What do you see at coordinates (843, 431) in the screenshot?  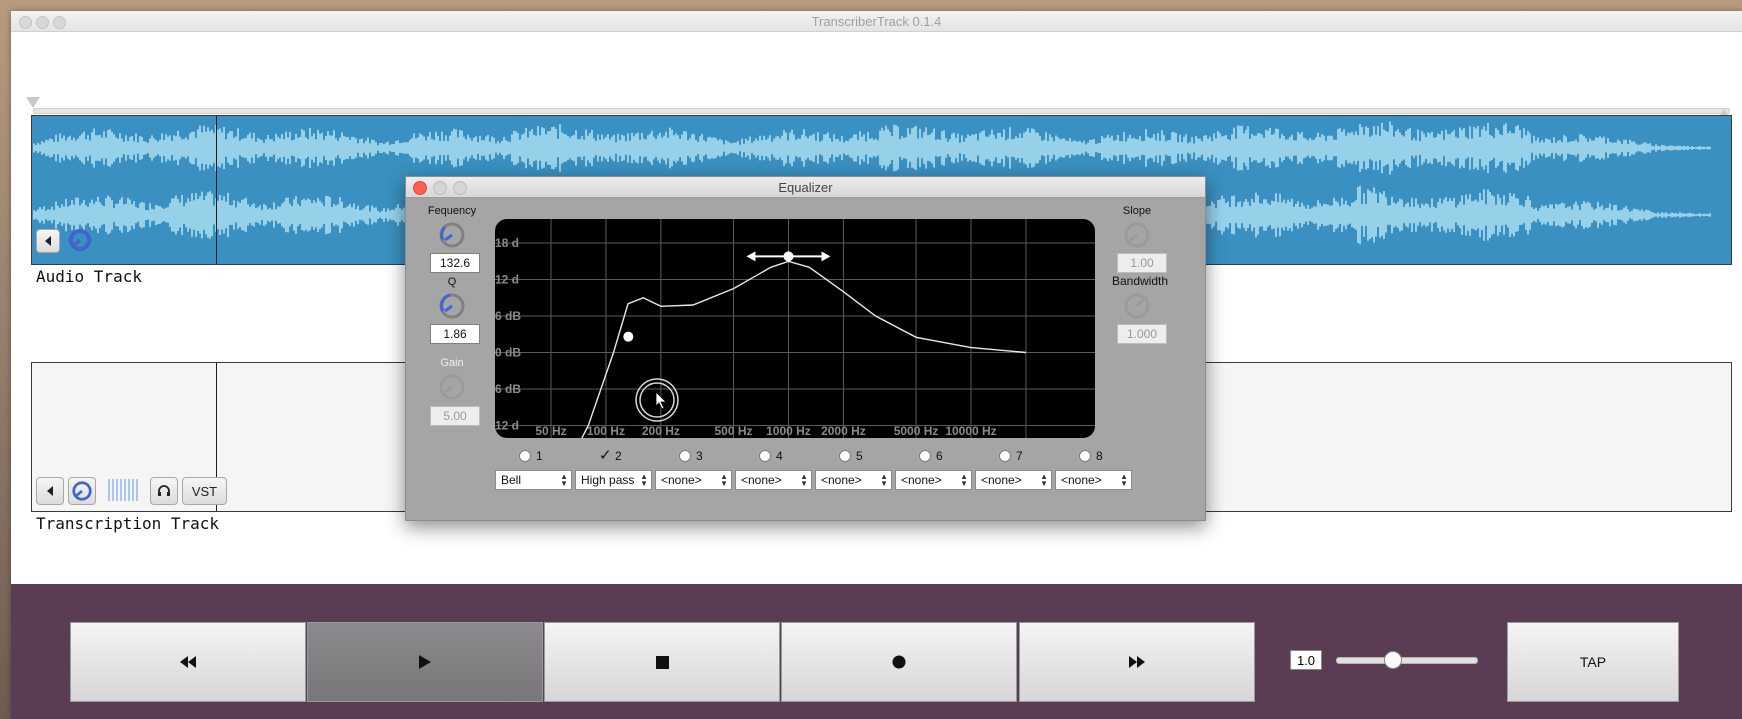 I see `eq-freq-label: 2000 Hz` at bounding box center [843, 431].